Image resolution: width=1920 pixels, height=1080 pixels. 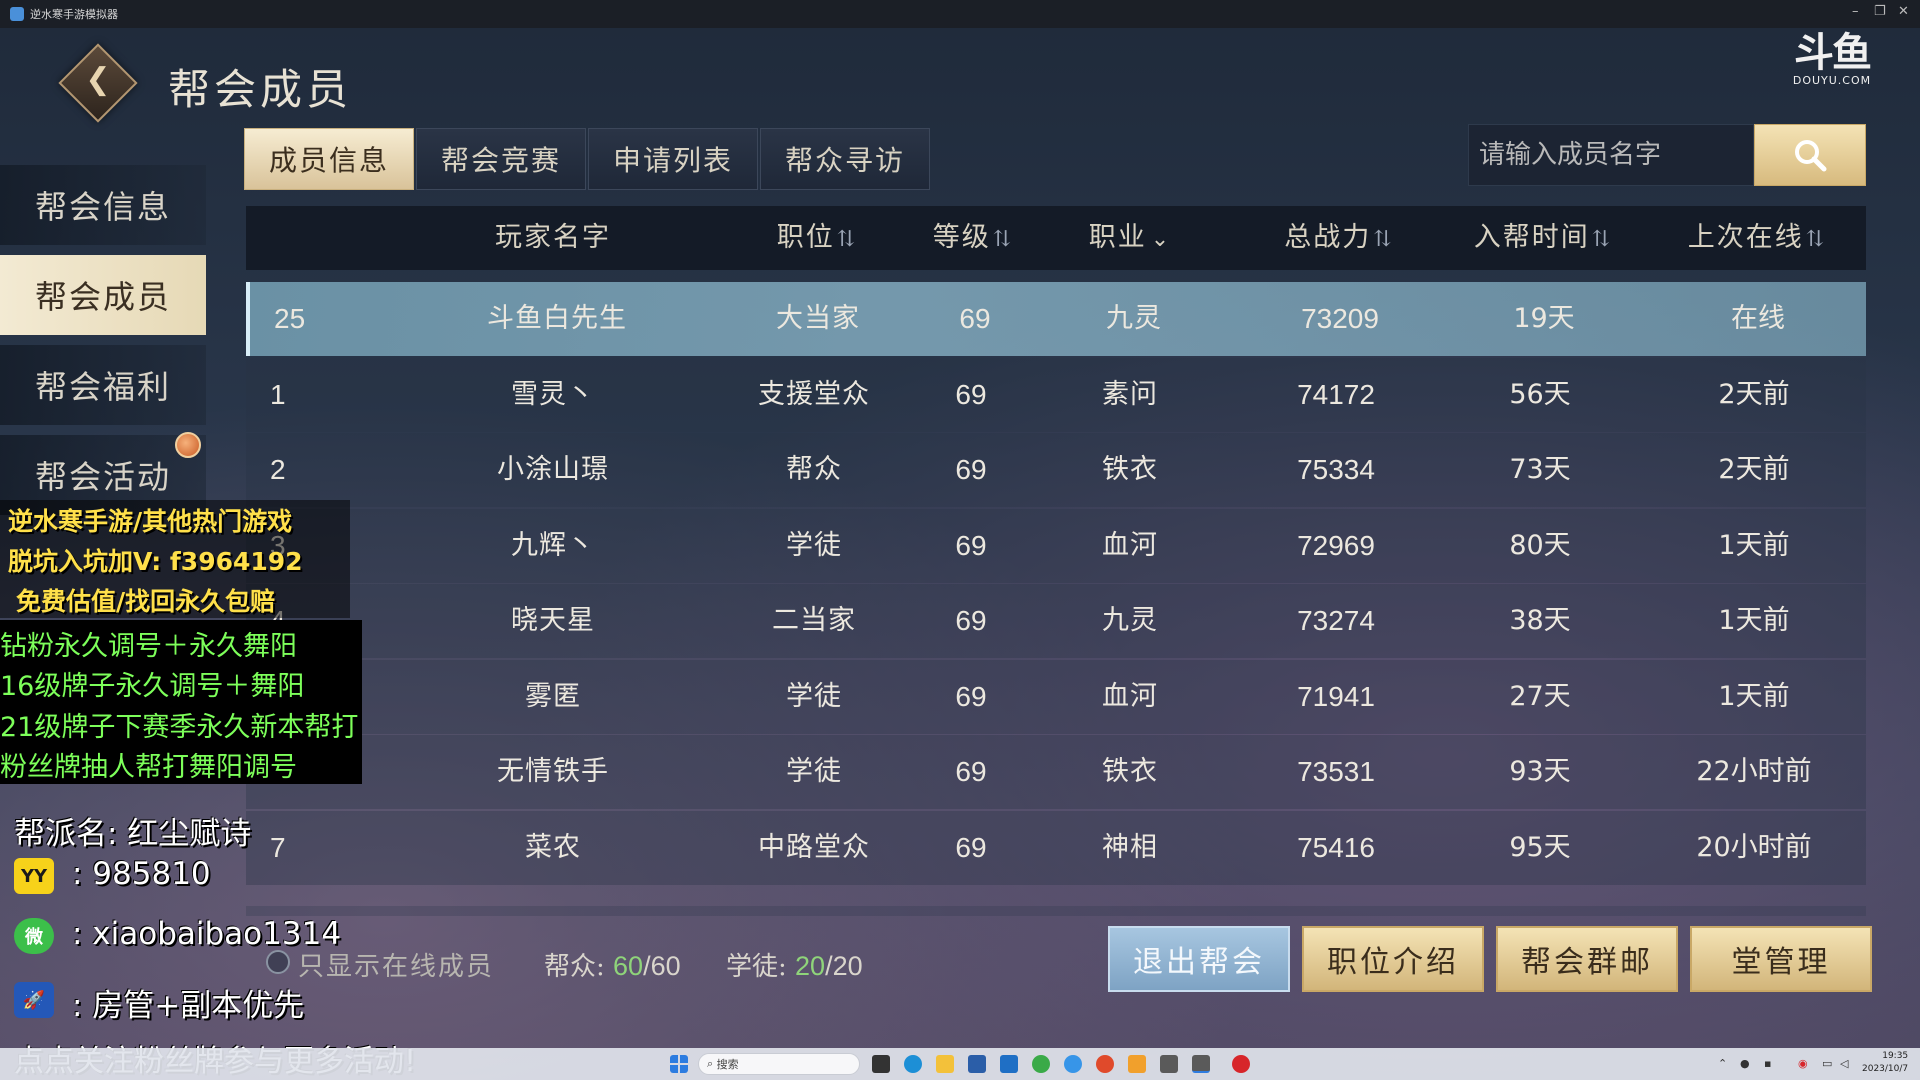 What do you see at coordinates (1832, 80) in the screenshot?
I see `douyu-logo-sub: DOUYU.COM` at bounding box center [1832, 80].